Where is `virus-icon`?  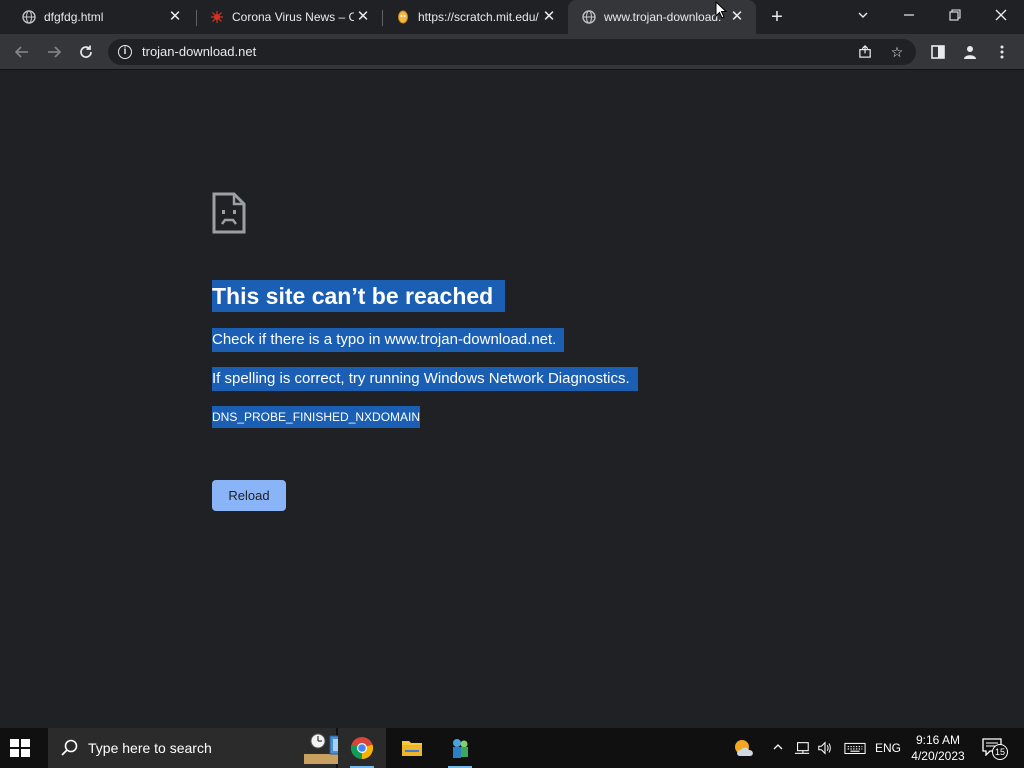 virus-icon is located at coordinates (217, 17).